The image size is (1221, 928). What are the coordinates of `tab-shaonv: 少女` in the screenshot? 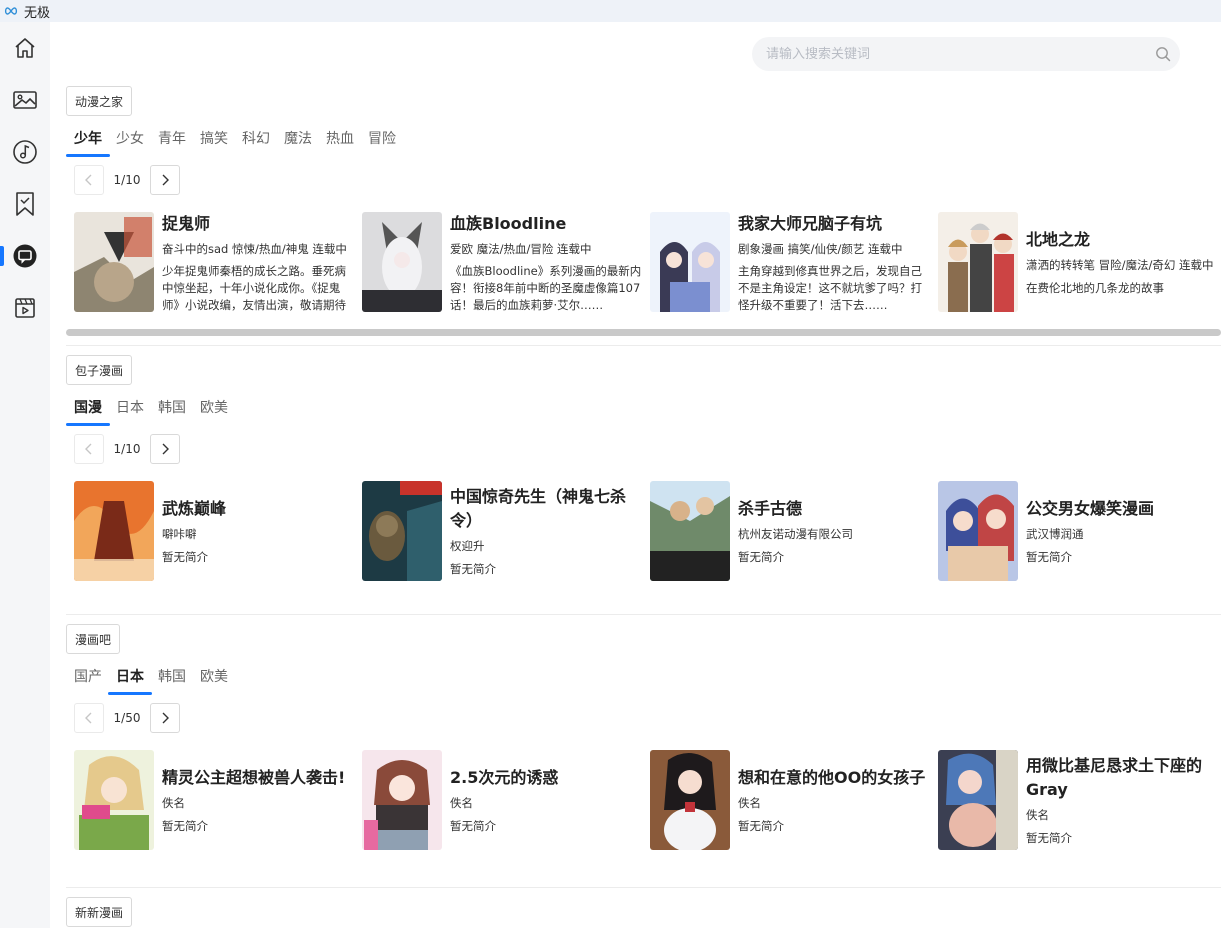 It's located at (130, 143).